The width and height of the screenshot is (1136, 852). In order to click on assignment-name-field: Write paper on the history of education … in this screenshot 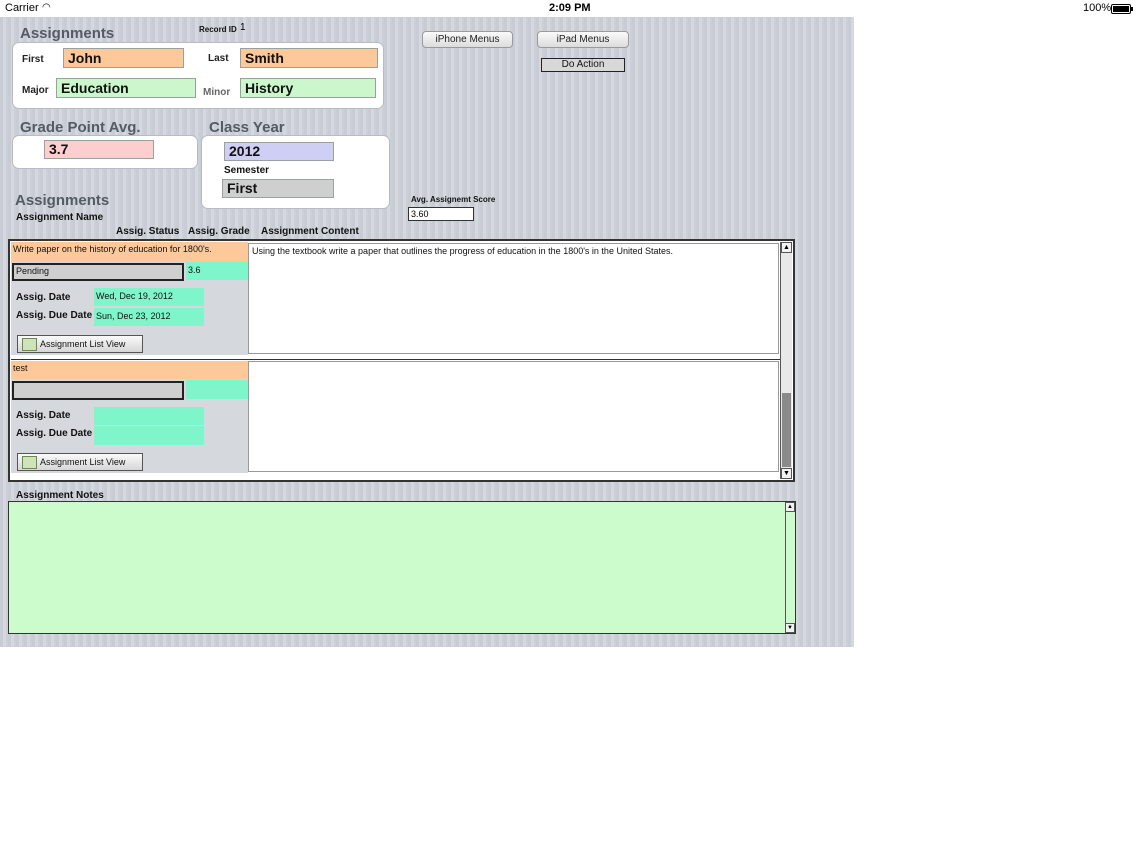, I will do `click(129, 252)`.